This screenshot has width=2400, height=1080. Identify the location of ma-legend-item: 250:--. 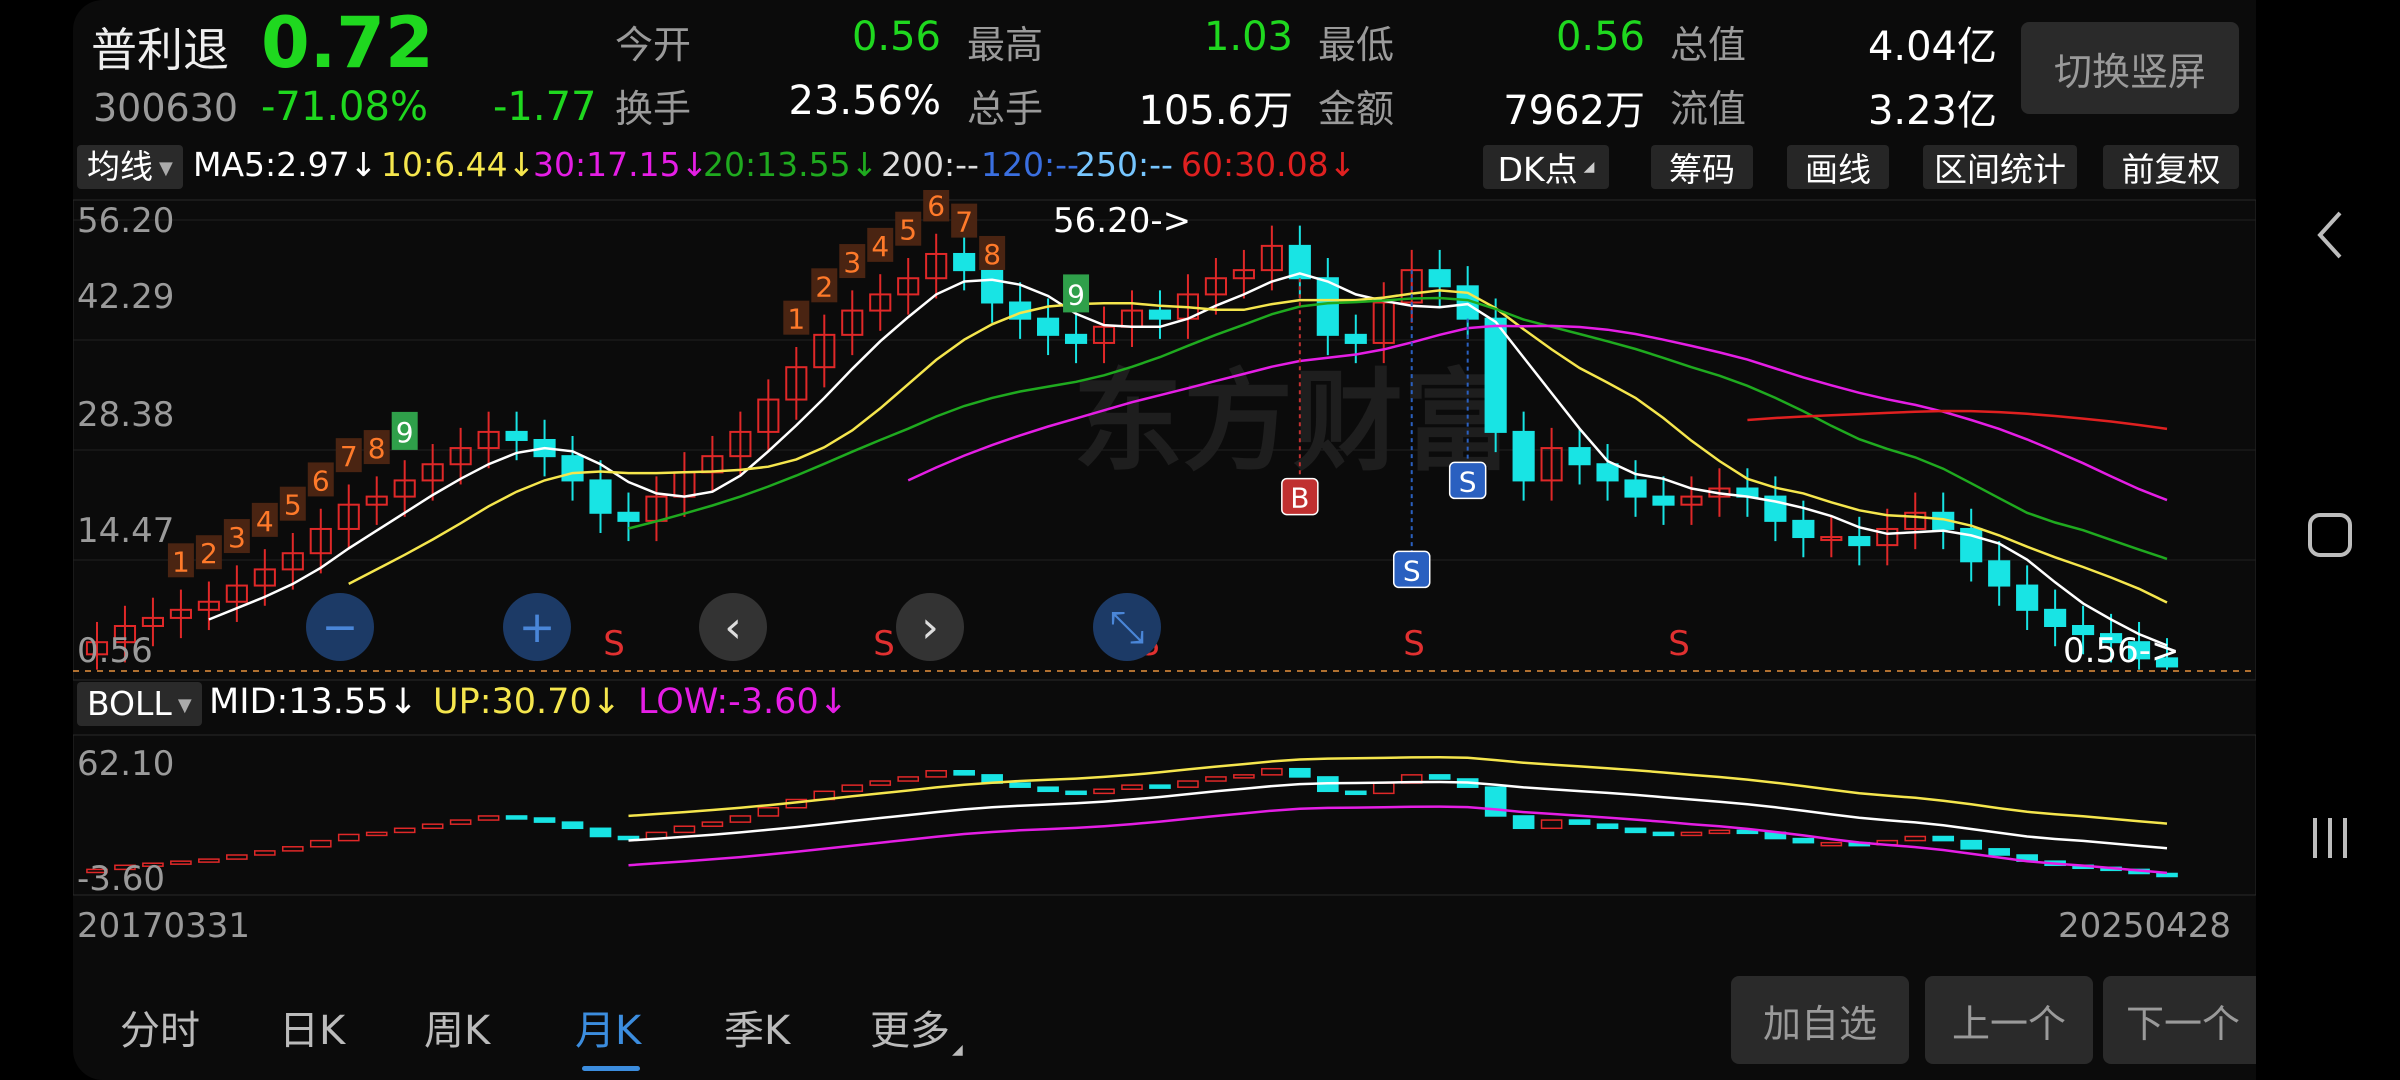
(1124, 164).